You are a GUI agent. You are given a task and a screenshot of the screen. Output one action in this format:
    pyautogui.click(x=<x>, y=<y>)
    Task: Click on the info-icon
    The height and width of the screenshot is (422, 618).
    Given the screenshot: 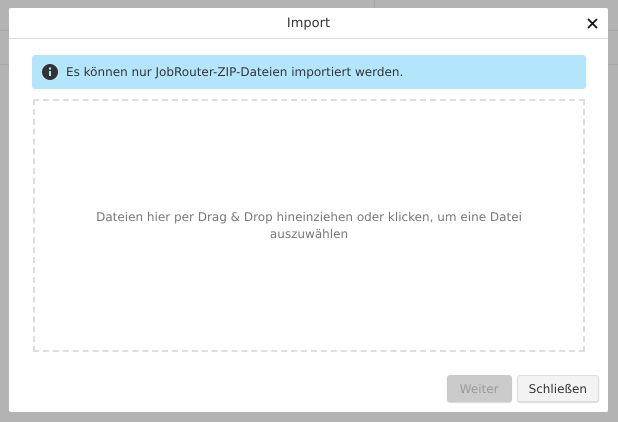 What is the action you would take?
    pyautogui.click(x=50, y=72)
    